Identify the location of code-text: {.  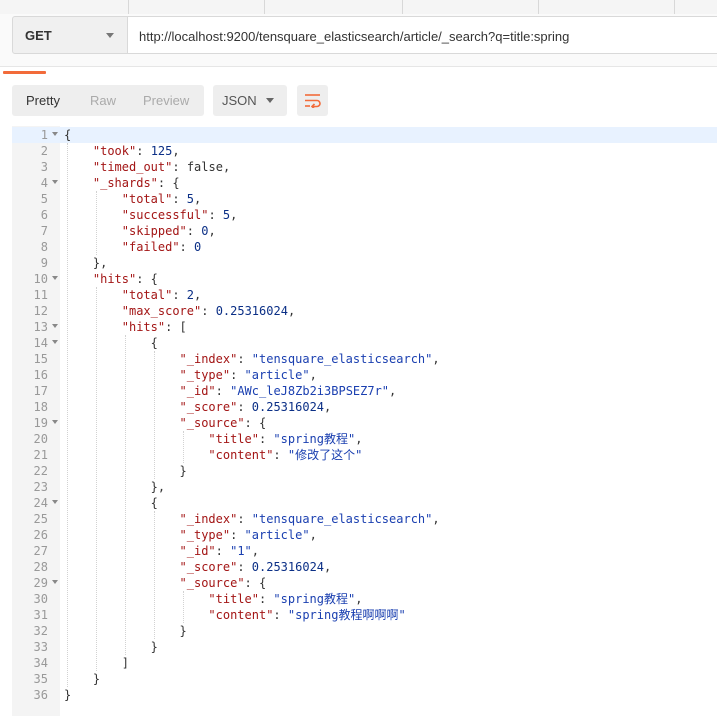
(154, 343).